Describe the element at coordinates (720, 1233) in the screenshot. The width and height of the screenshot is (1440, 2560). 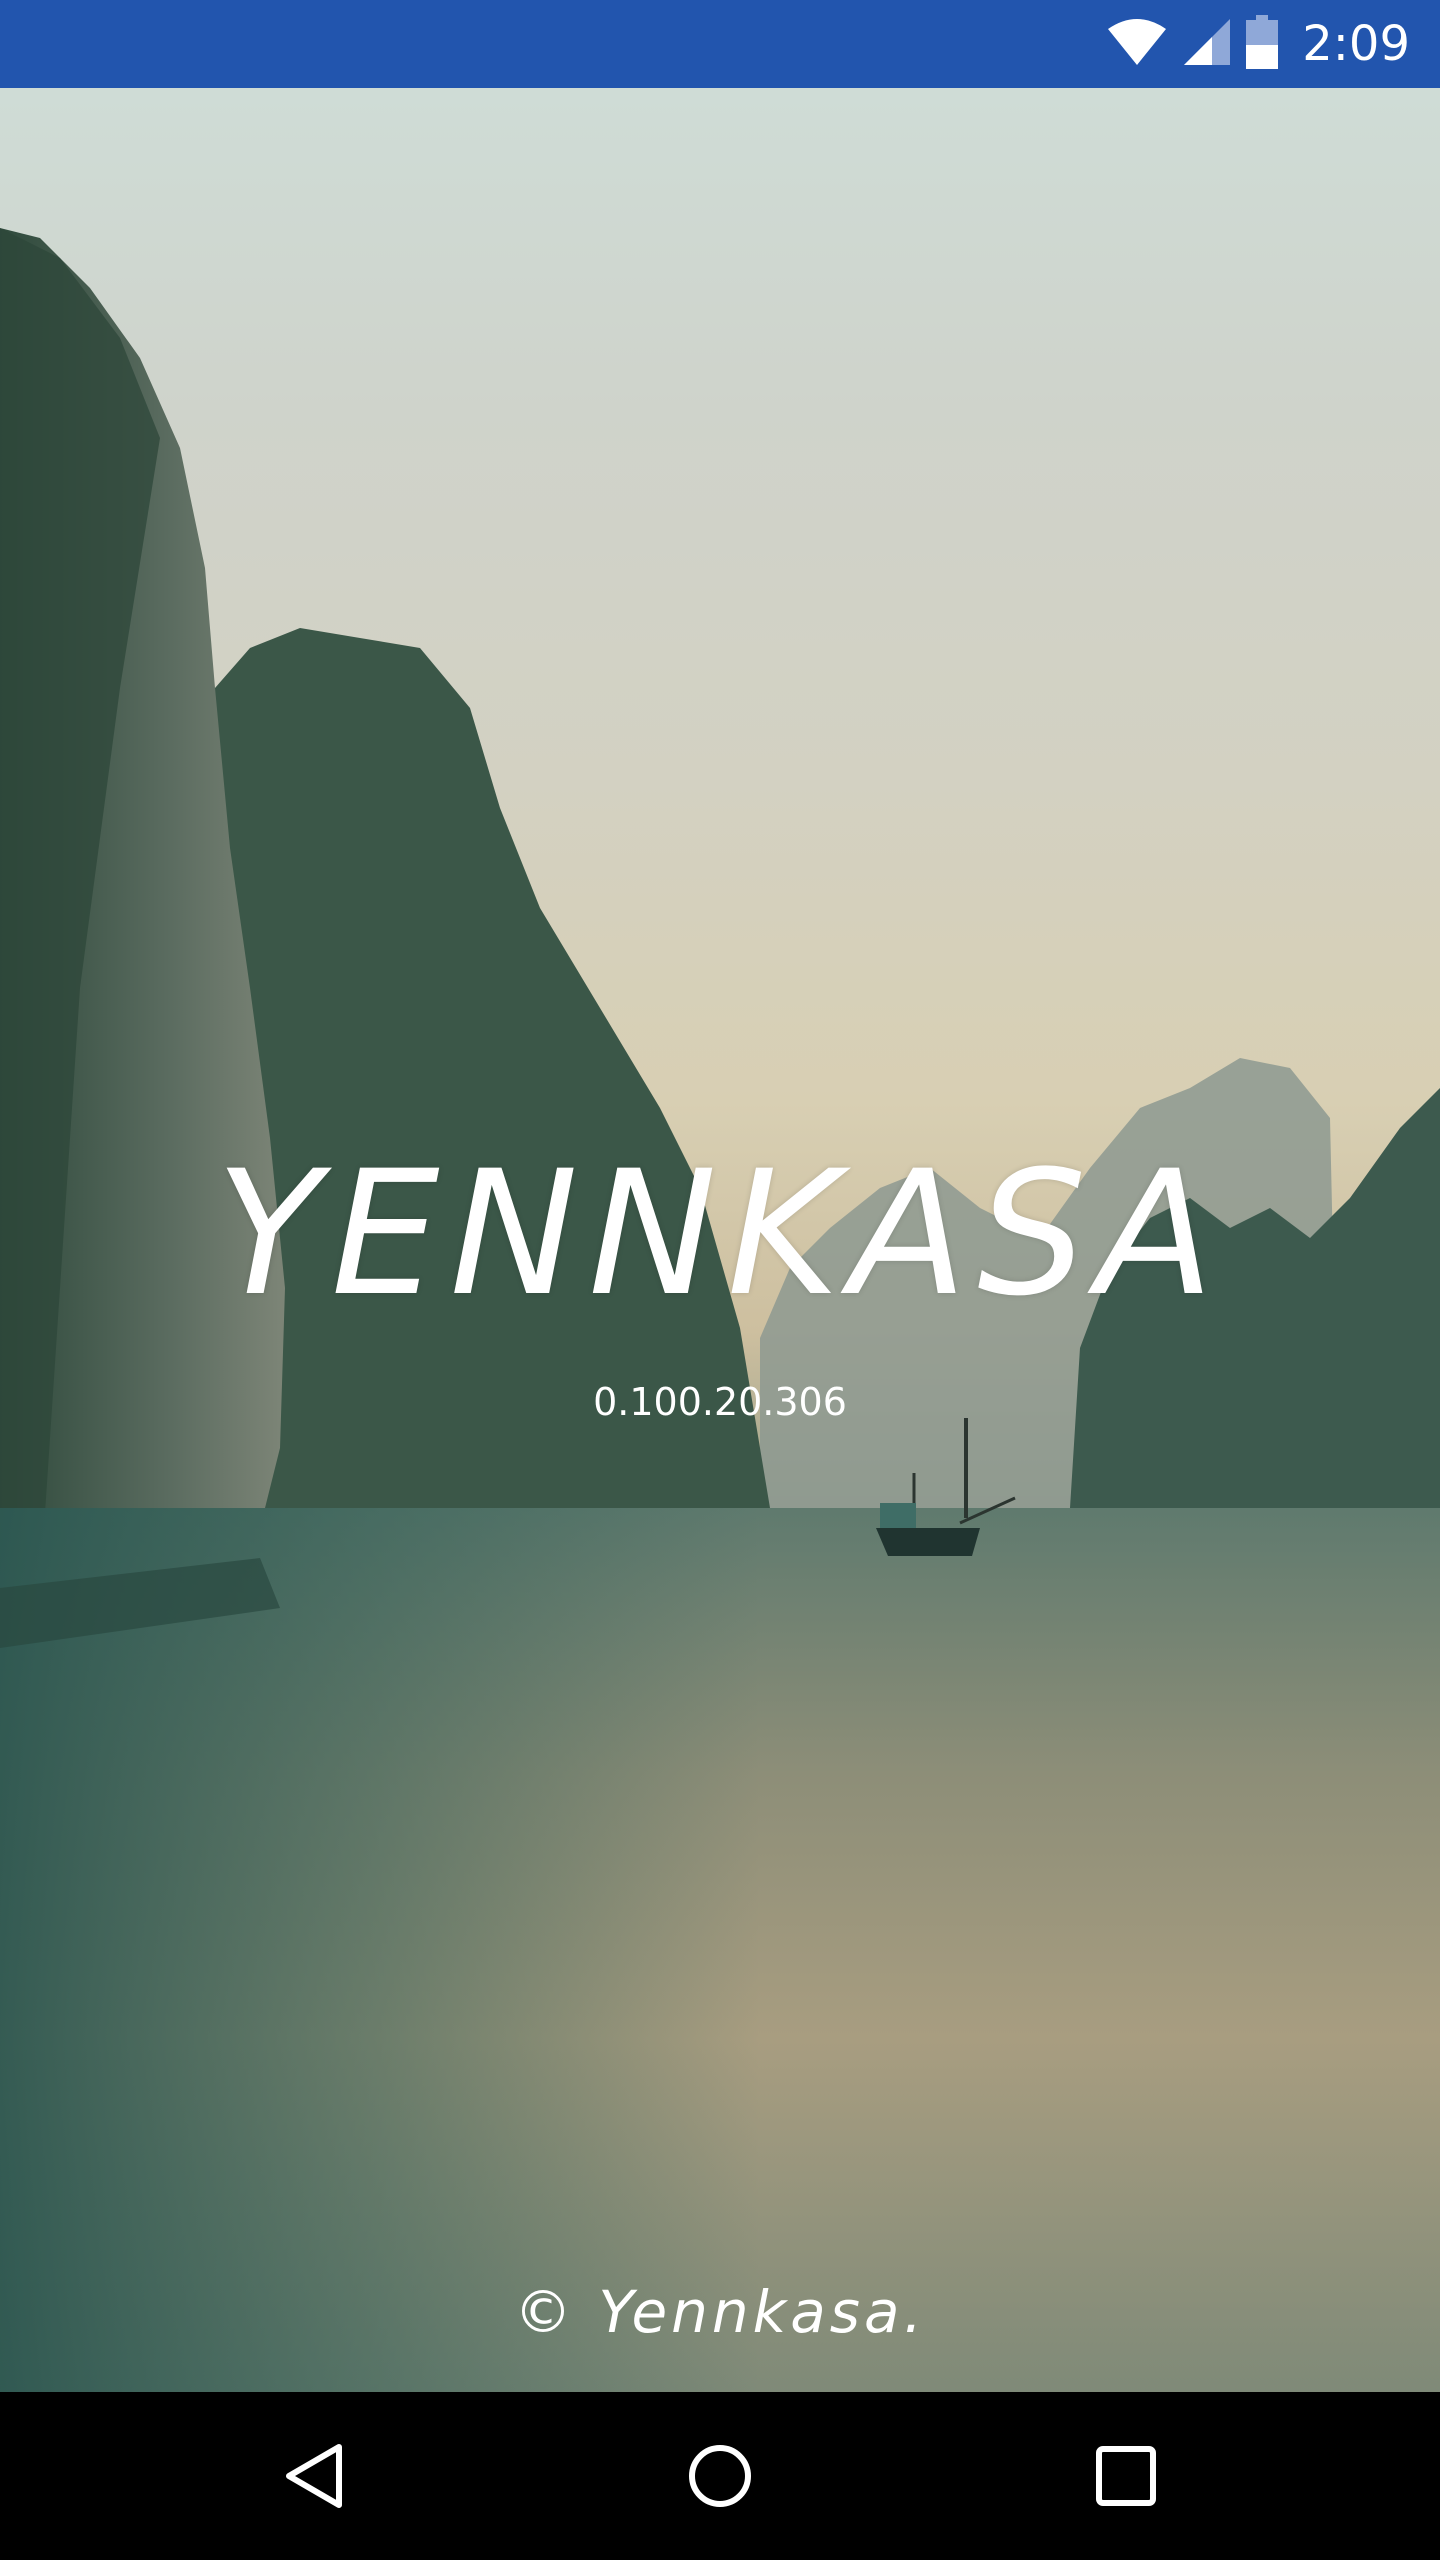
I see `app-title: YENNKASA` at that location.